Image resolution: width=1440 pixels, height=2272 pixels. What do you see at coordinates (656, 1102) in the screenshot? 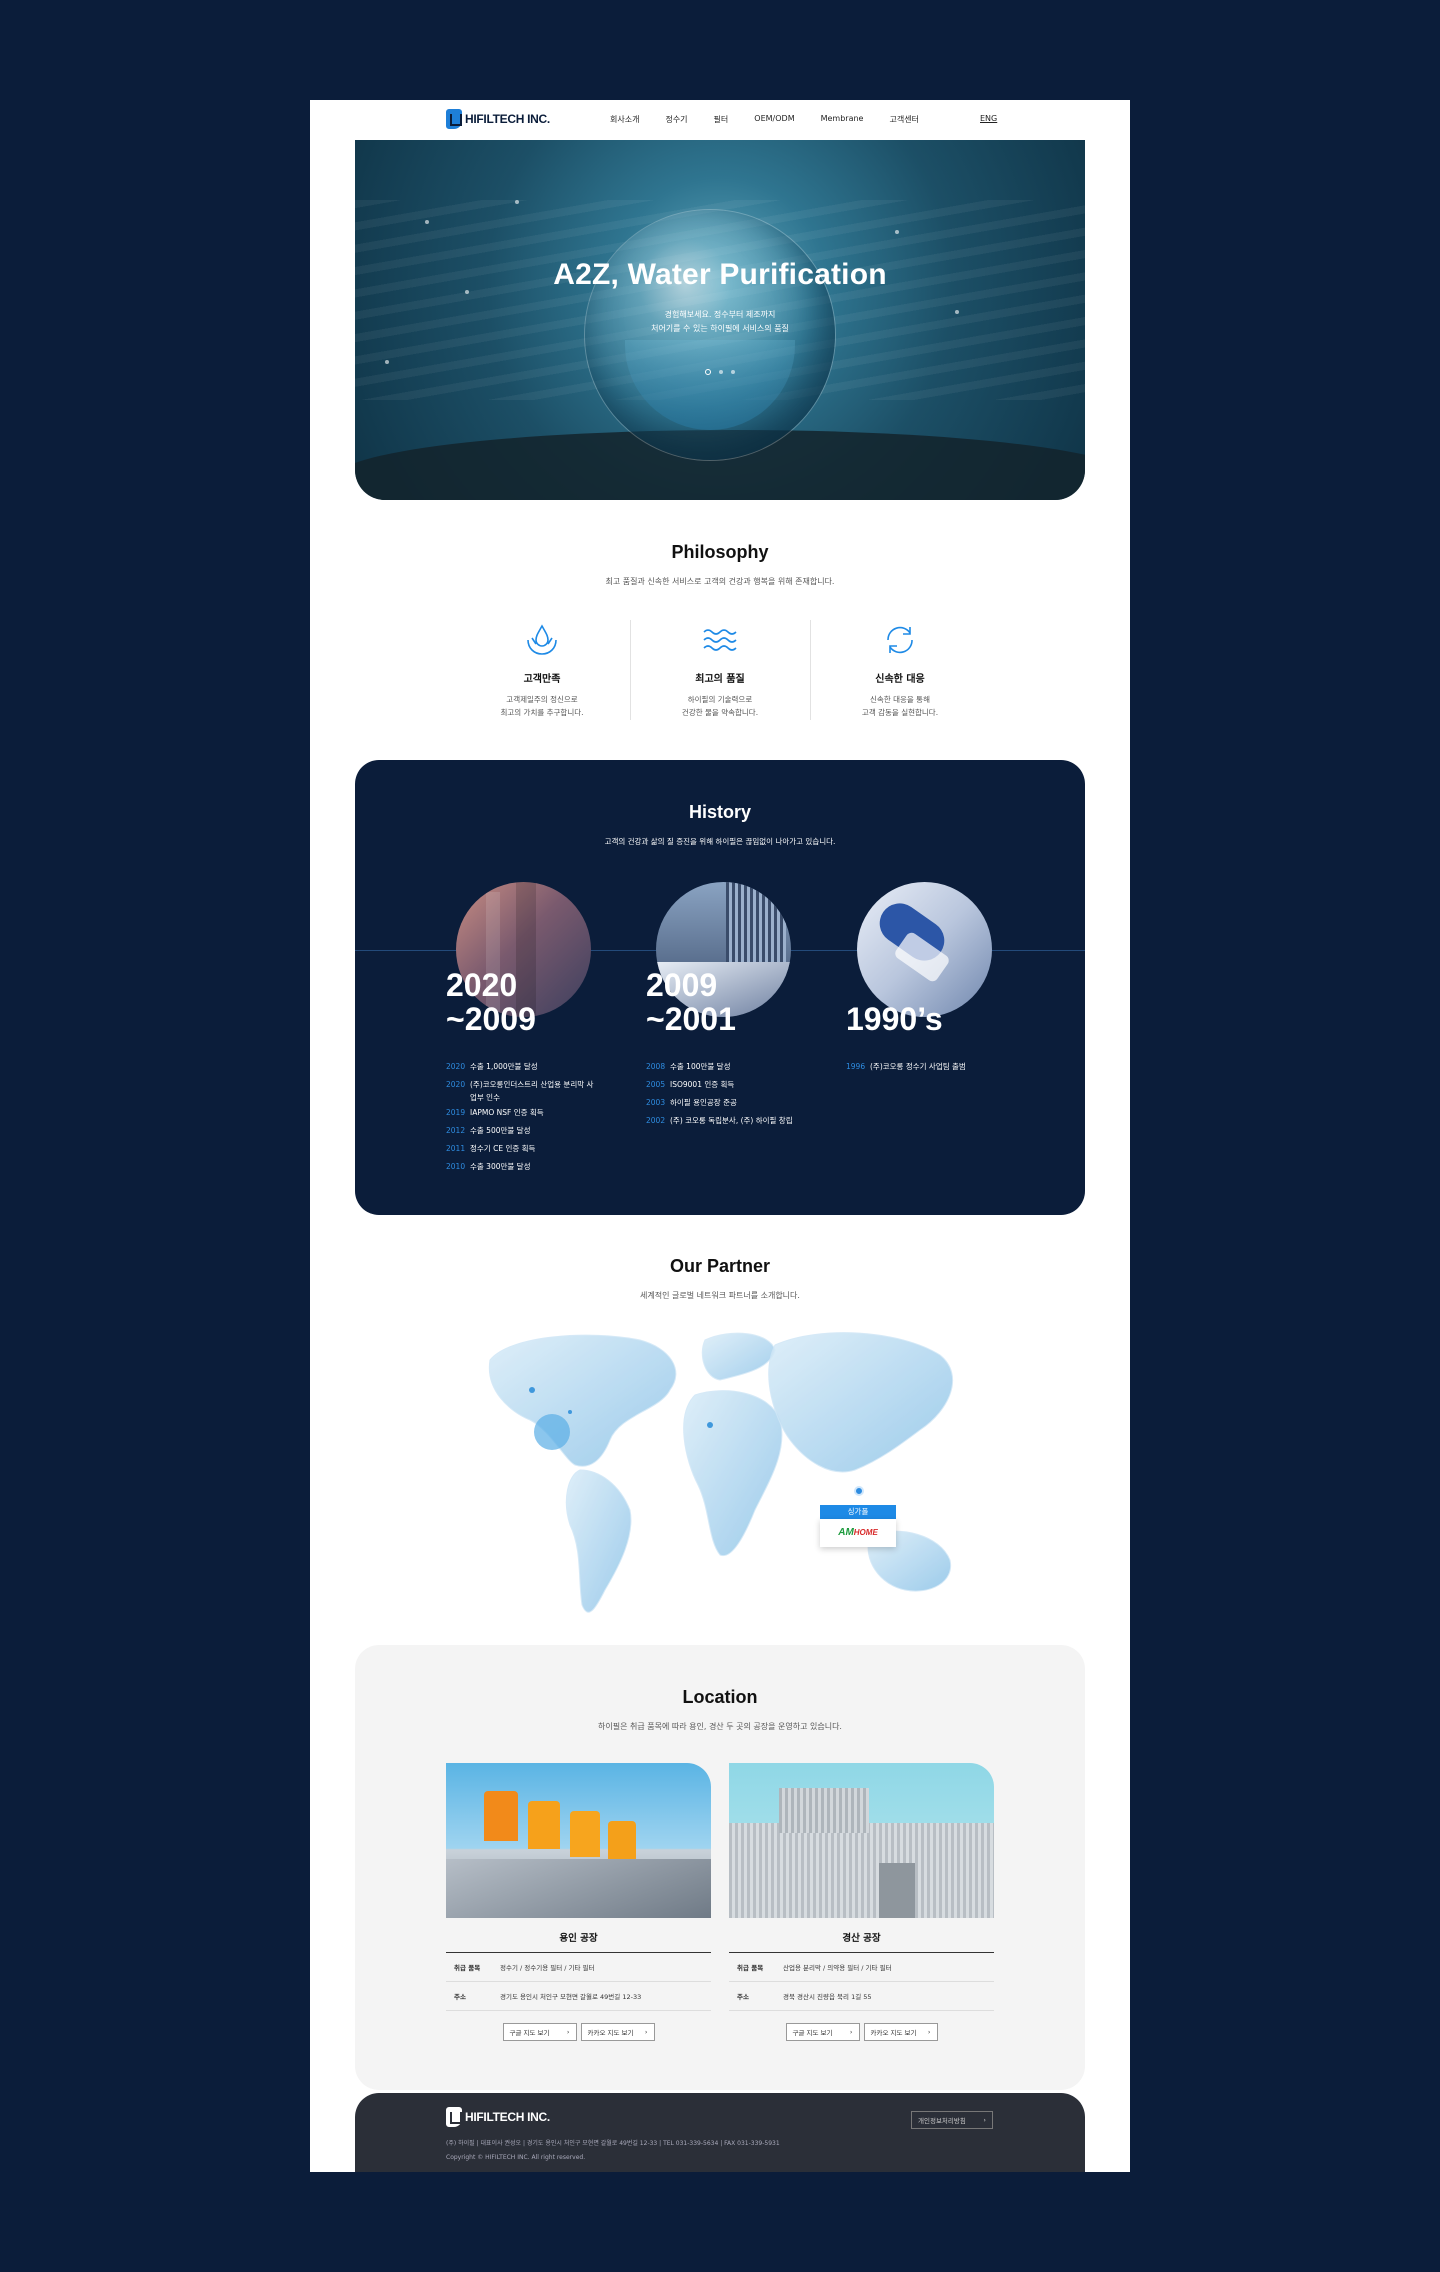
I see `event-year: 2003` at bounding box center [656, 1102].